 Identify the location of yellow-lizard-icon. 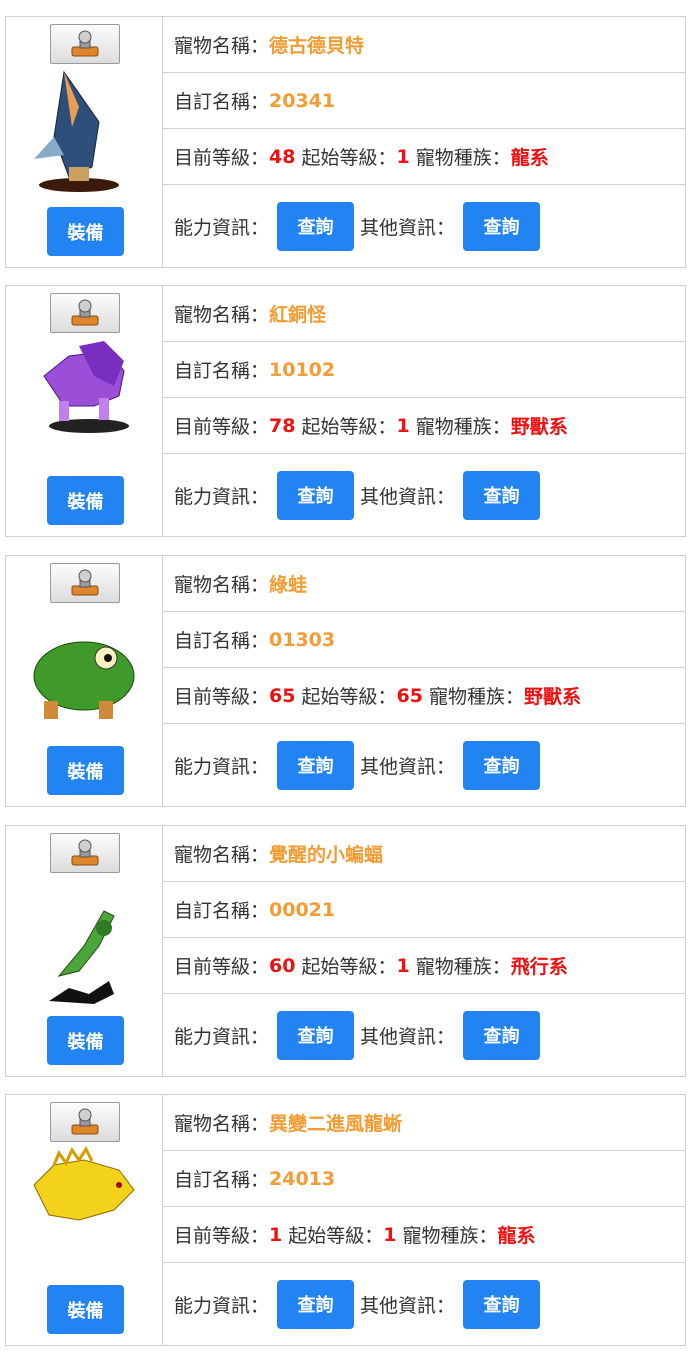
(84, 1183).